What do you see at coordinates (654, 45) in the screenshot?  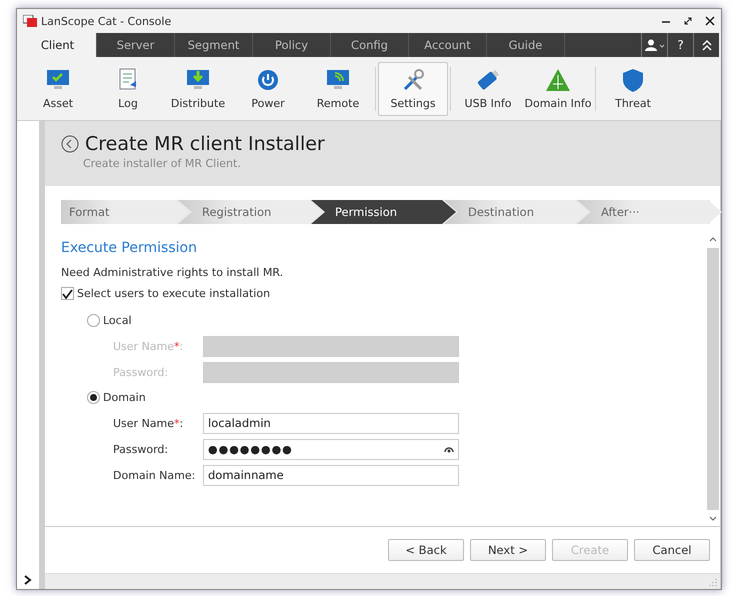 I see `user-menu-icon` at bounding box center [654, 45].